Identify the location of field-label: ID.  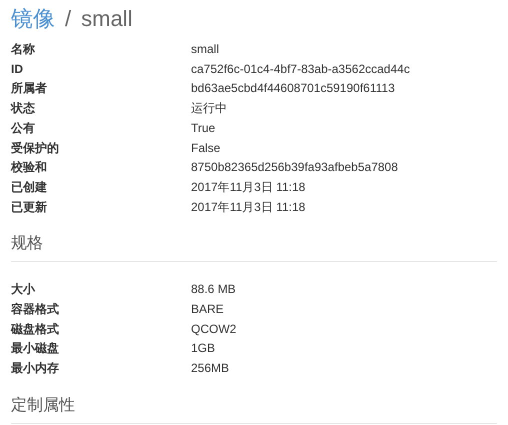
(17, 69).